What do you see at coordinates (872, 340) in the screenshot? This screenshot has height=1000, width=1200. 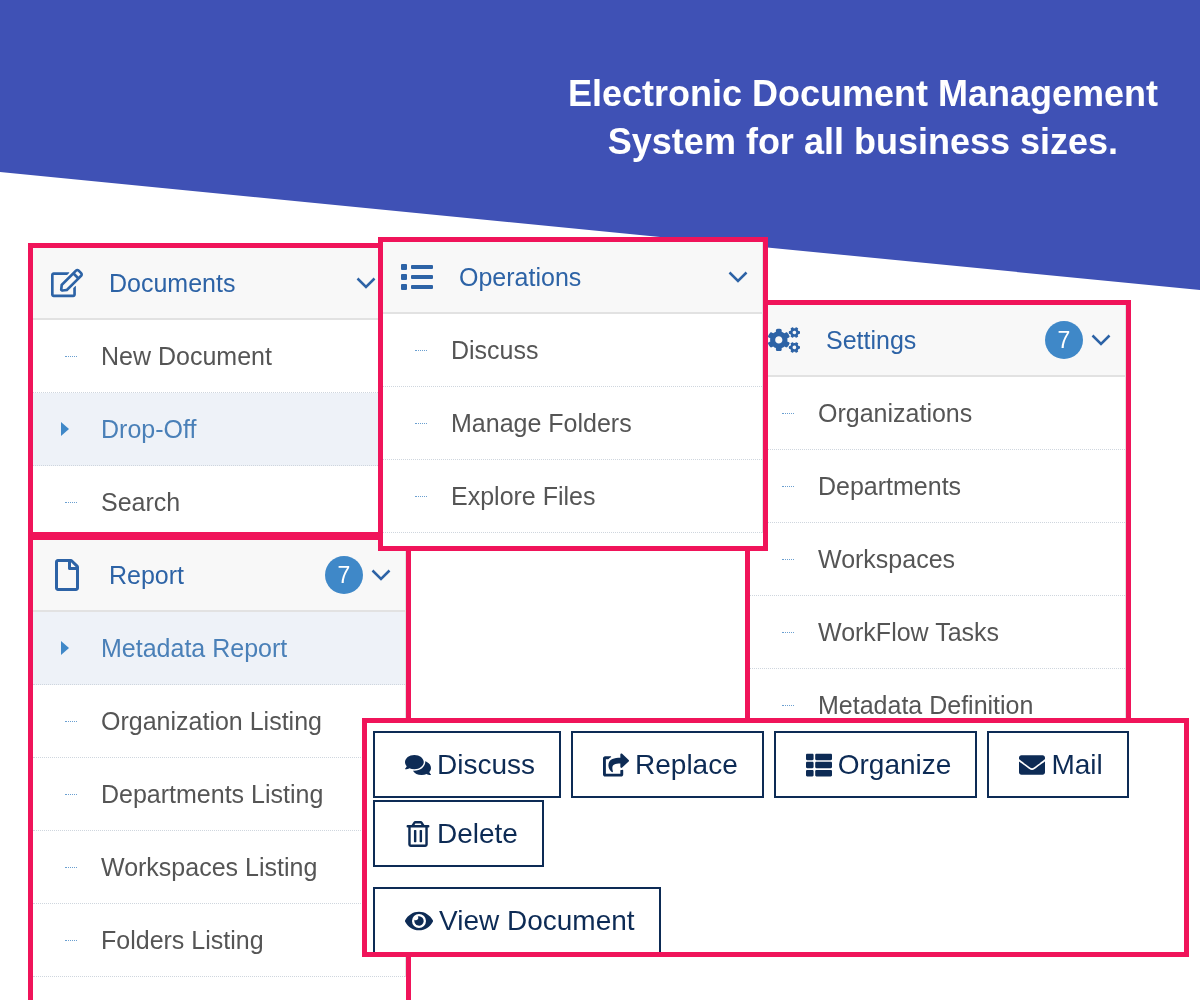 I see `menu-title: Settings` at bounding box center [872, 340].